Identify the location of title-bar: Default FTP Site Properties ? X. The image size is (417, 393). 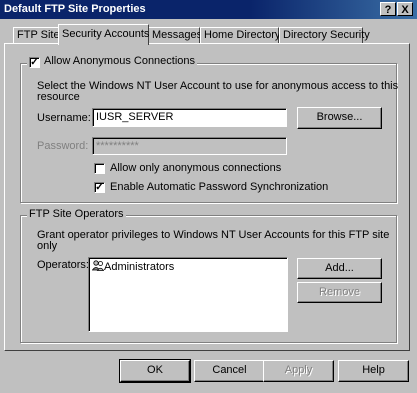
(208, 9).